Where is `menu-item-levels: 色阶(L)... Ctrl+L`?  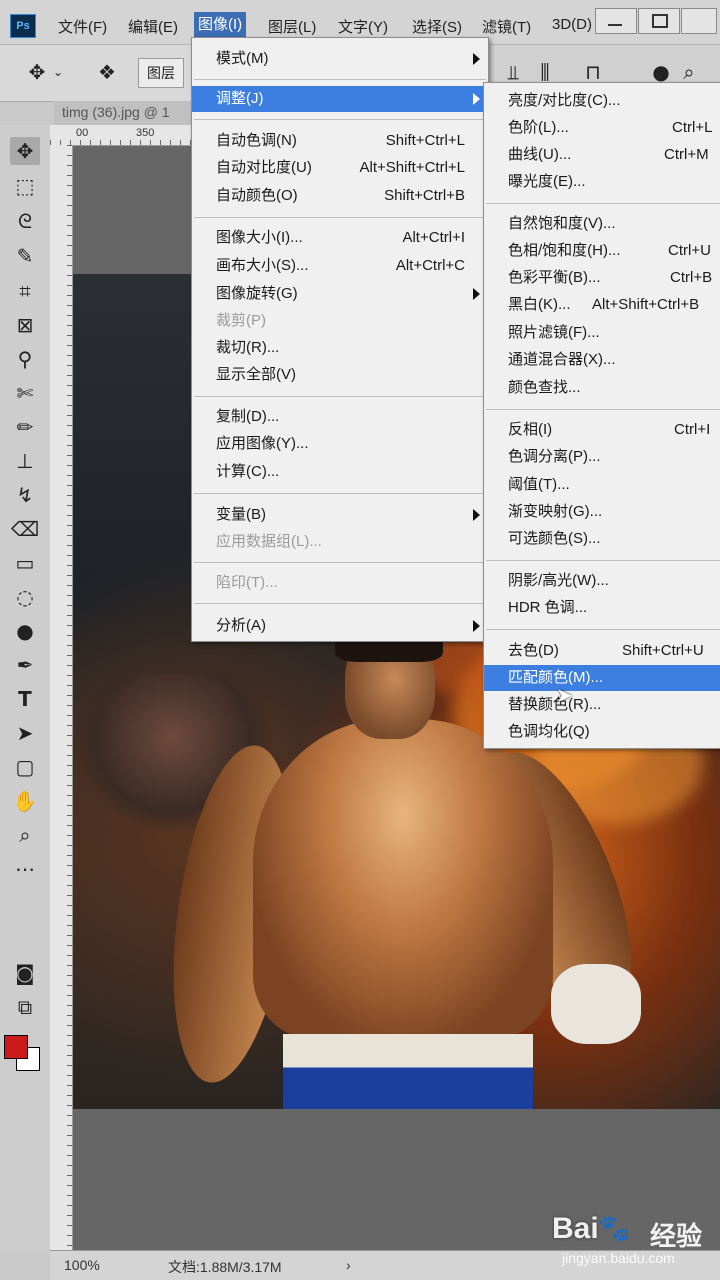 menu-item-levels: 色阶(L)... Ctrl+L is located at coordinates (602, 128).